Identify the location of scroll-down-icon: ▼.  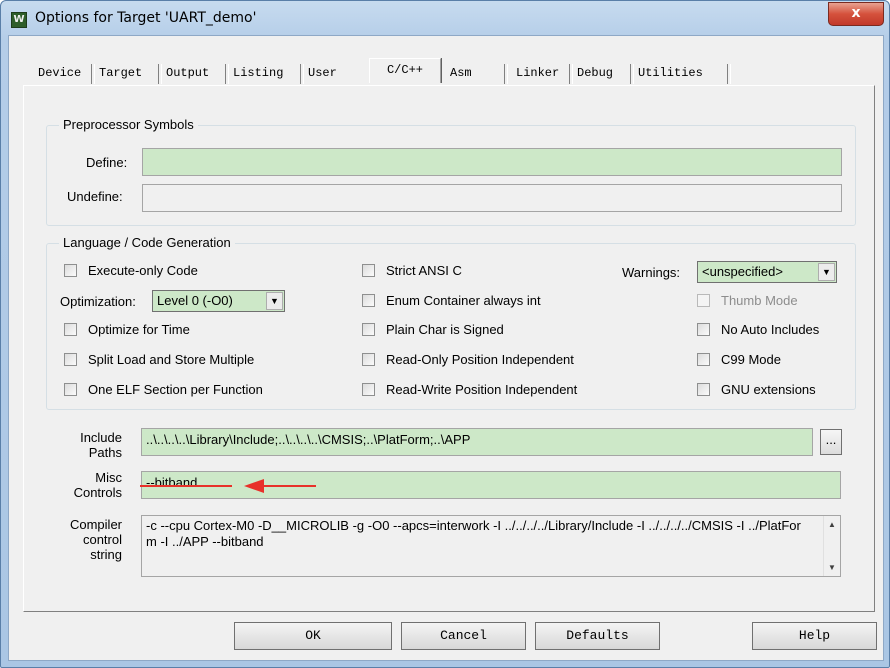
(832, 567).